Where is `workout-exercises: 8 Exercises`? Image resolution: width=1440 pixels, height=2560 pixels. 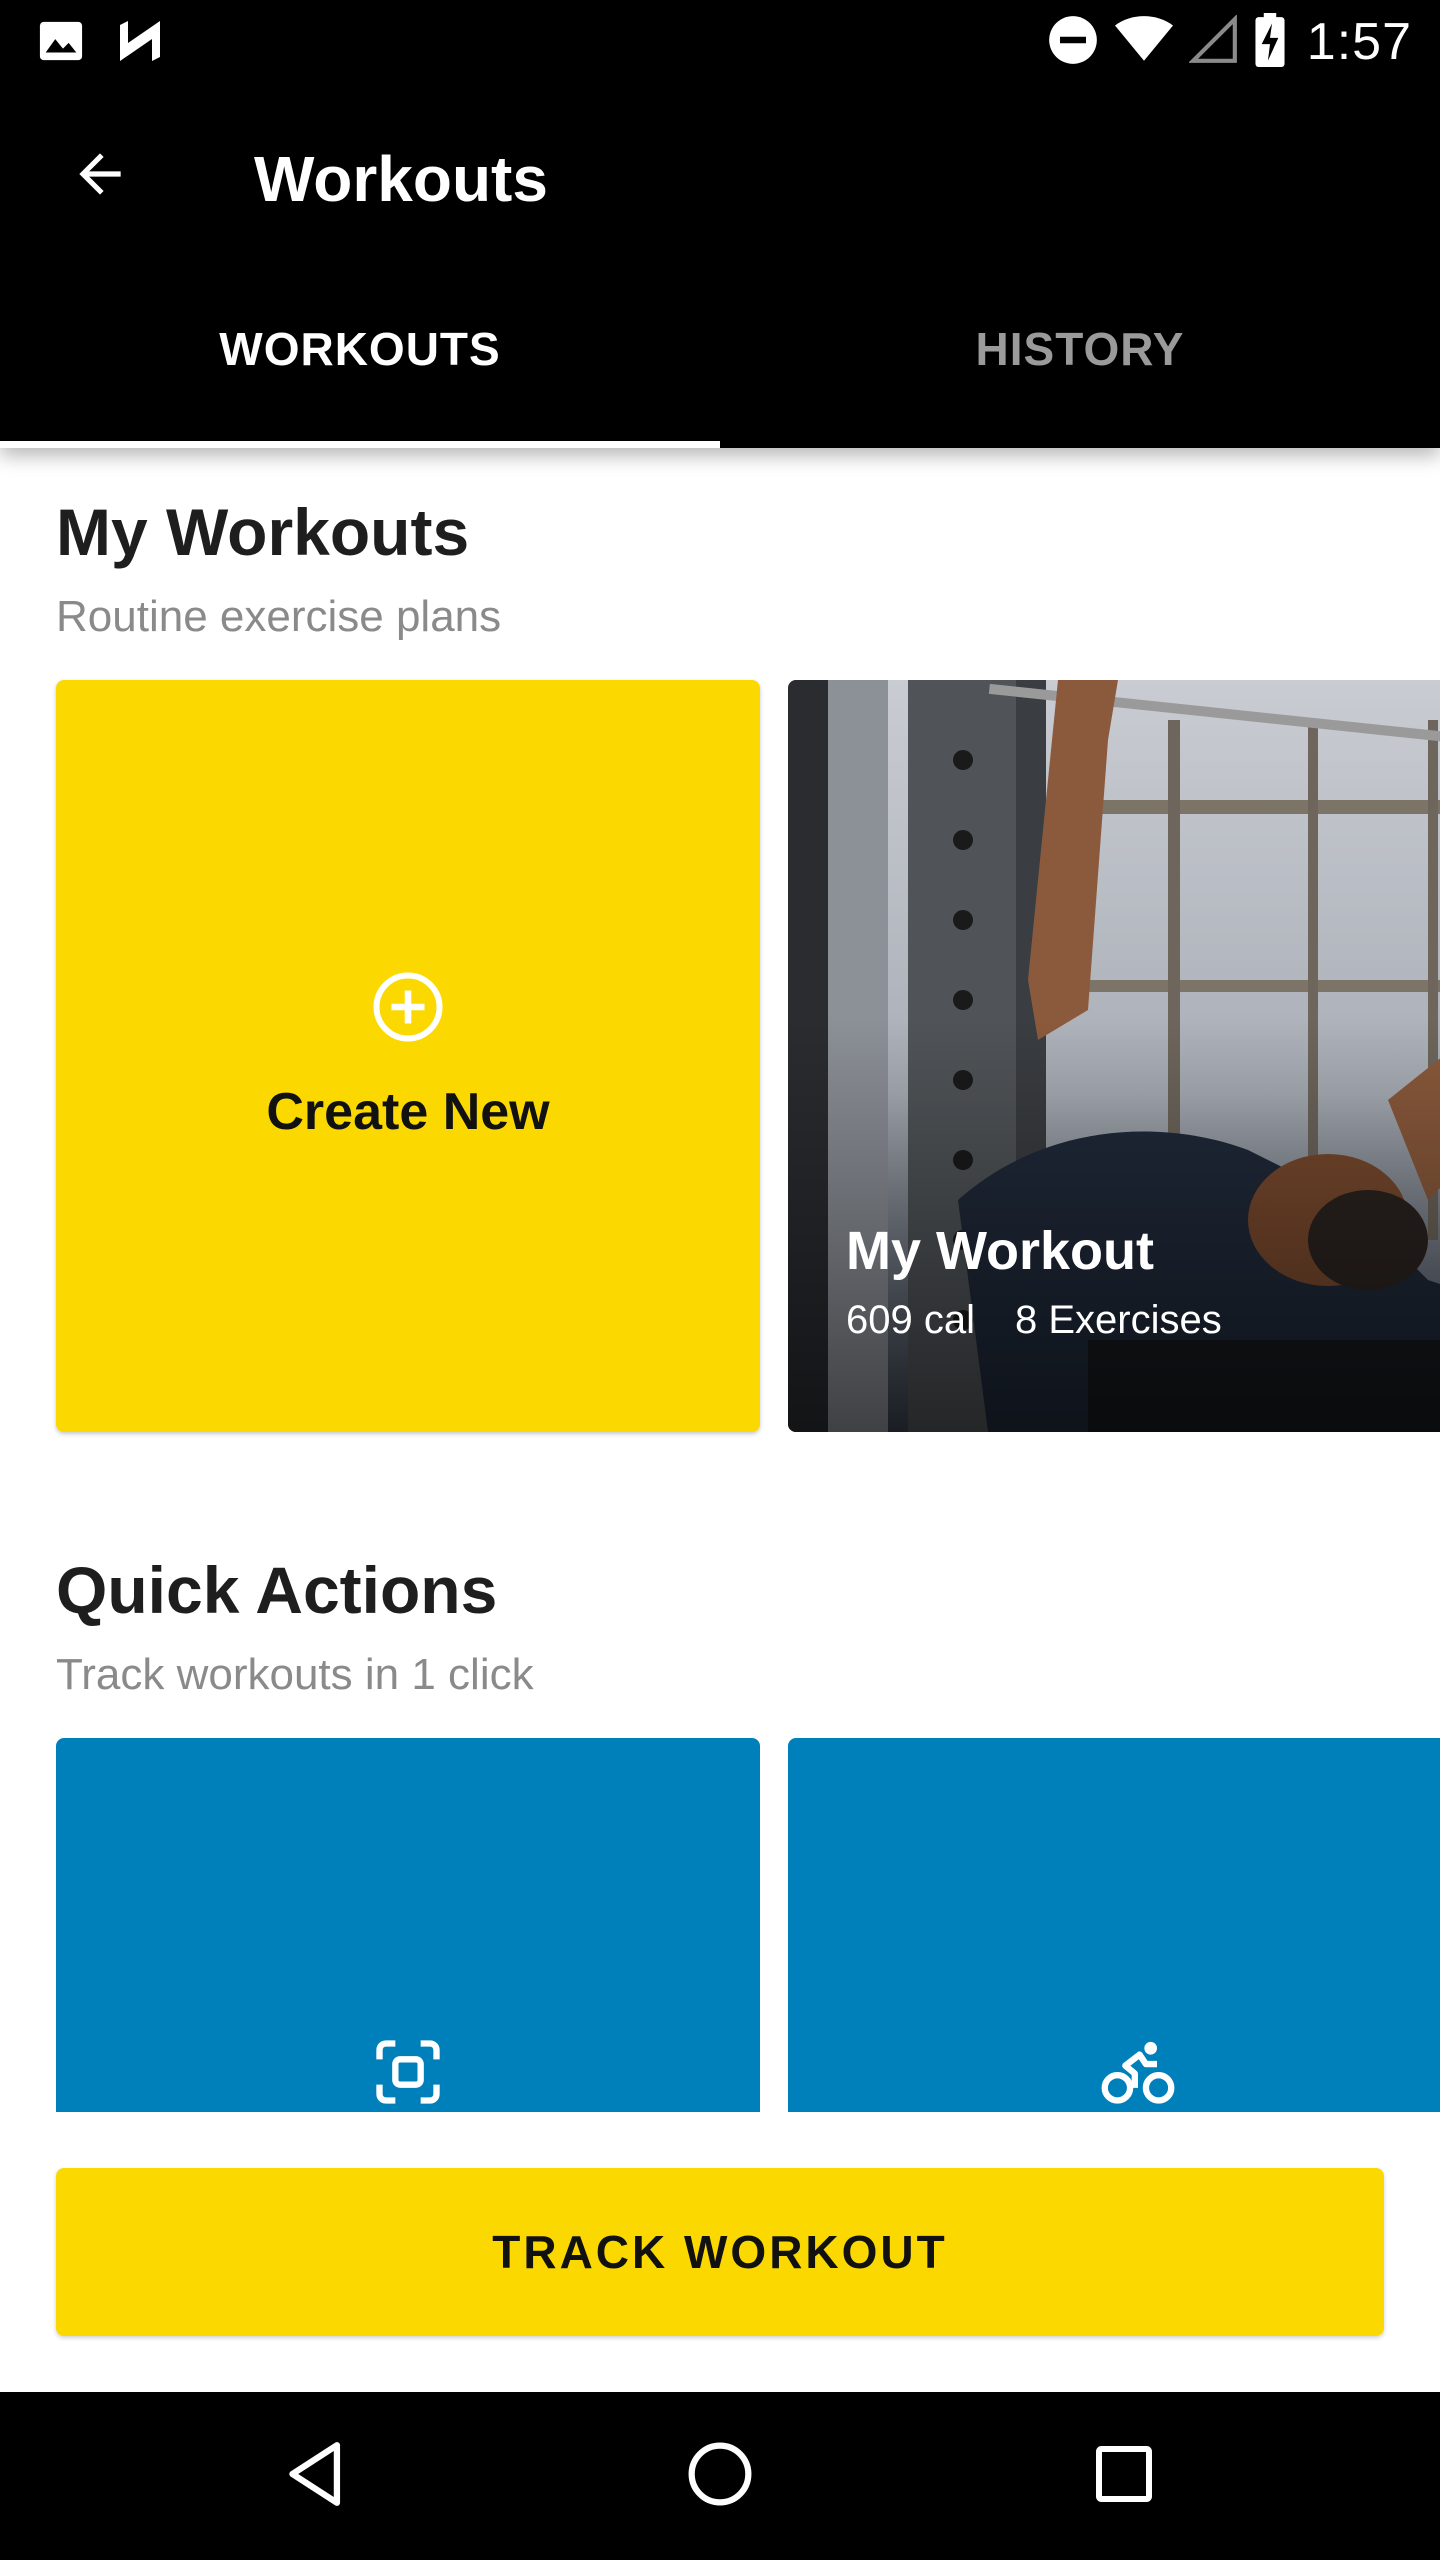
workout-exercises: 8 Exercises is located at coordinates (1118, 1320).